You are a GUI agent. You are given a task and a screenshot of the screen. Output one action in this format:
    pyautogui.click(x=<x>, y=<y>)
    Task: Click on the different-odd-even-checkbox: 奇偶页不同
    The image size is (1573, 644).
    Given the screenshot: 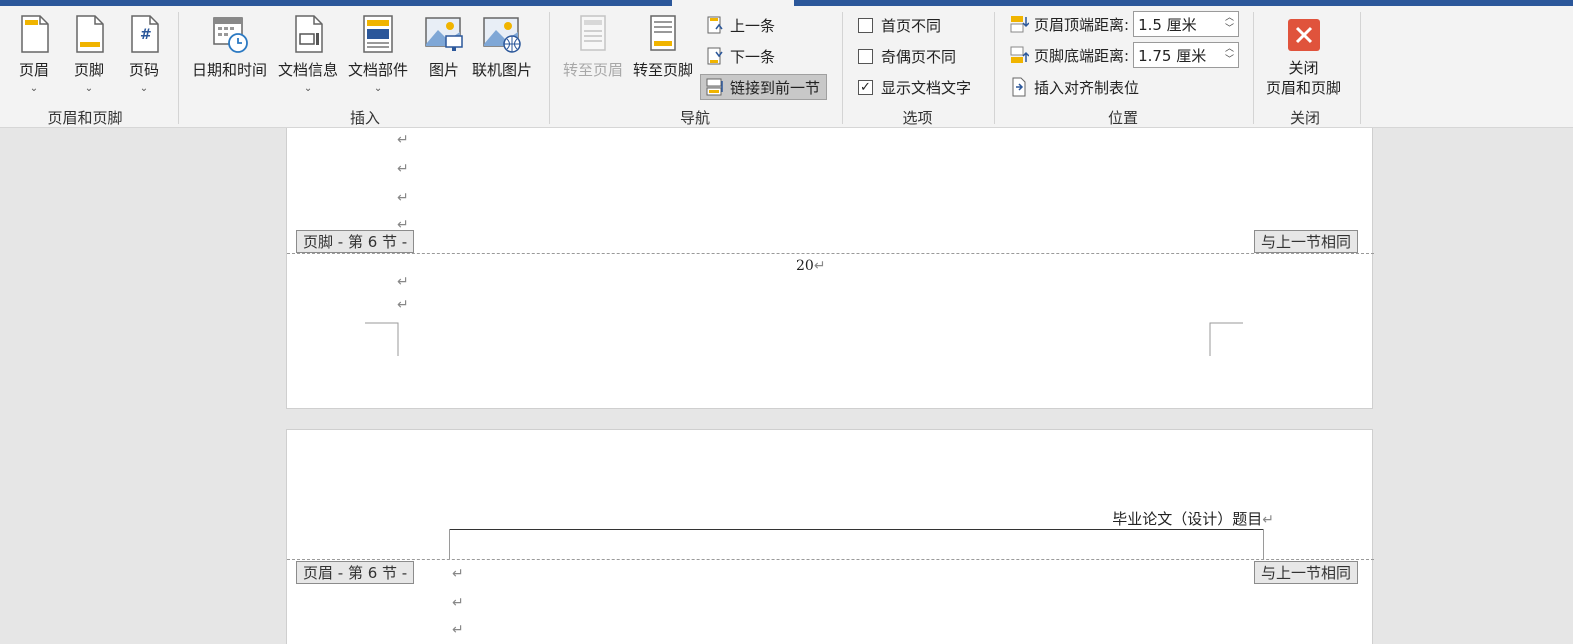 What is the action you would take?
    pyautogui.click(x=907, y=56)
    